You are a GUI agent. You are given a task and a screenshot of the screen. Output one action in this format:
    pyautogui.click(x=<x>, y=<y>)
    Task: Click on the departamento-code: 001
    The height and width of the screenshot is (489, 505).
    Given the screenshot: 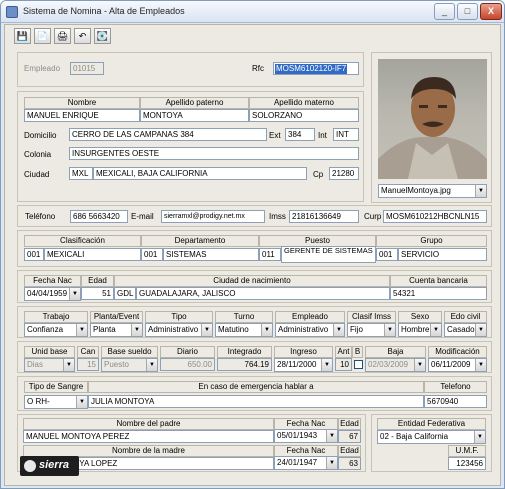 What is the action you would take?
    pyautogui.click(x=152, y=254)
    